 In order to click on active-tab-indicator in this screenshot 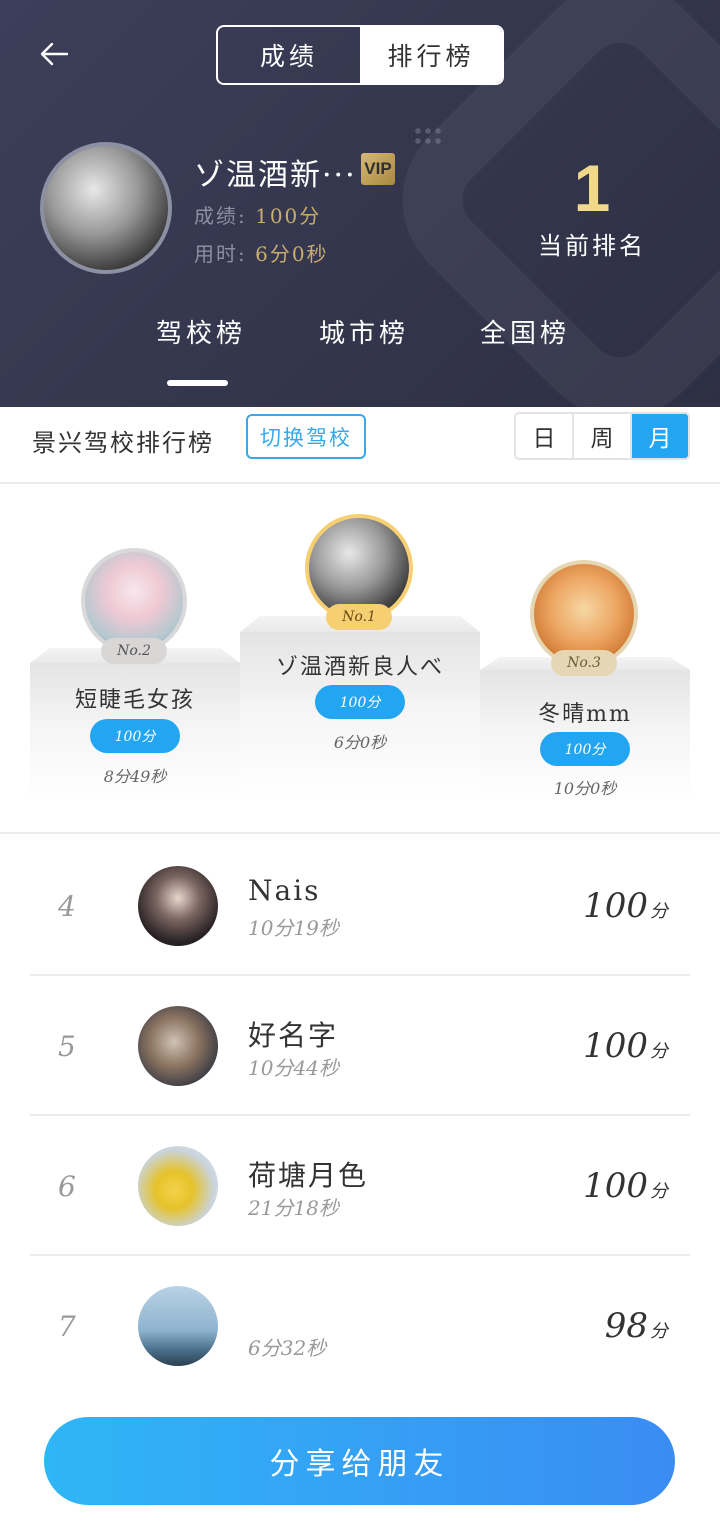, I will do `click(197, 383)`.